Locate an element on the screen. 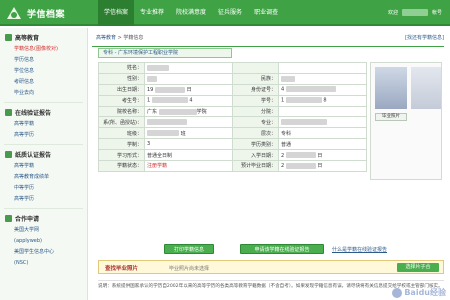 This screenshot has width=450, height=300. enrollment-photo is located at coordinates (391, 88).